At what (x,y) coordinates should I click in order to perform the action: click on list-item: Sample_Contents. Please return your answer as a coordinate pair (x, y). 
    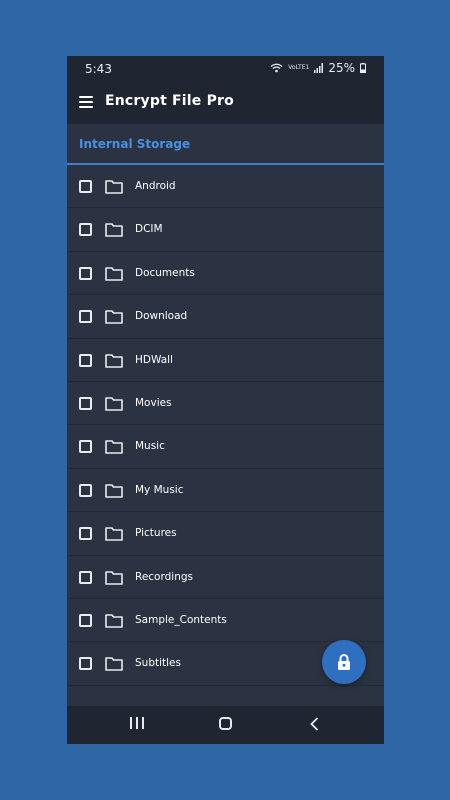
    Looking at the image, I should click on (225, 621).